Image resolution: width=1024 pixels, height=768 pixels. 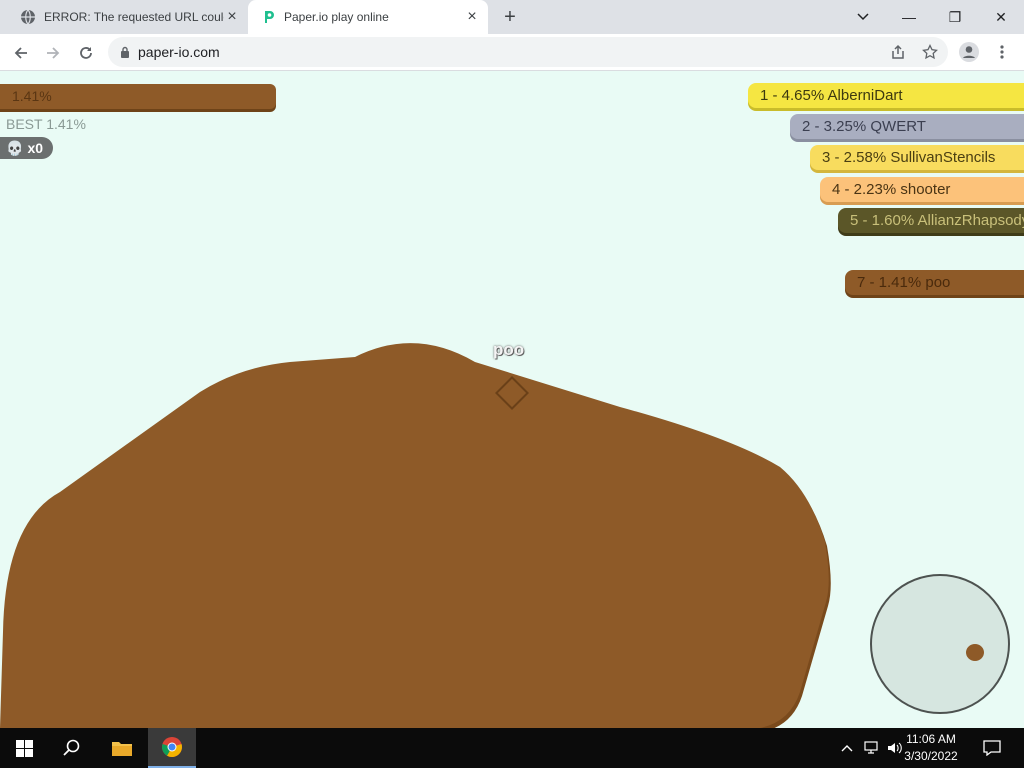 I want to click on share-icon, so click(x=898, y=52).